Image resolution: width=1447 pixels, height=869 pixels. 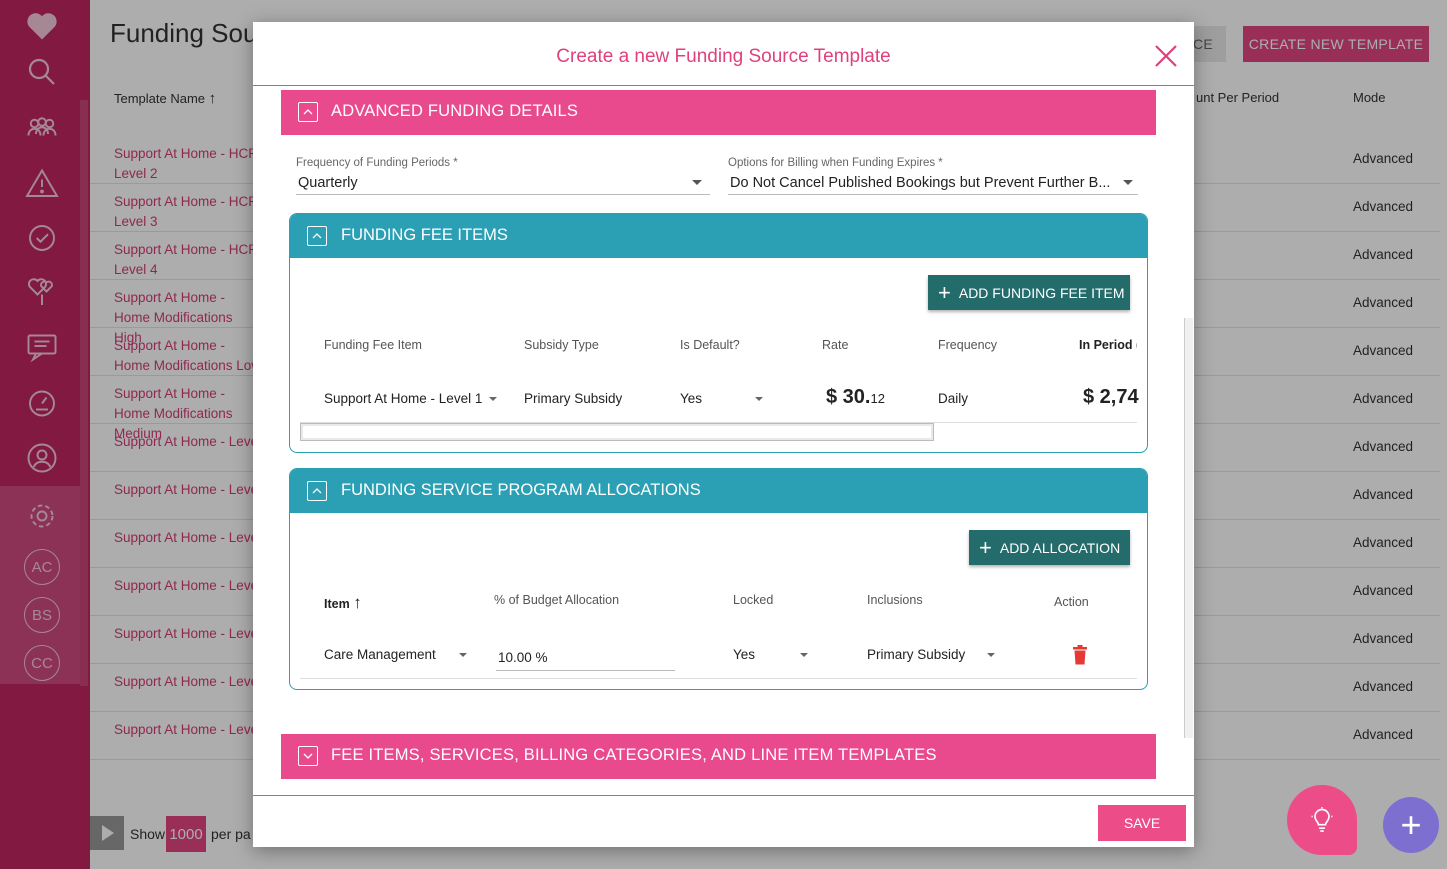 I want to click on column-header-item: Item ↑, so click(x=343, y=603).